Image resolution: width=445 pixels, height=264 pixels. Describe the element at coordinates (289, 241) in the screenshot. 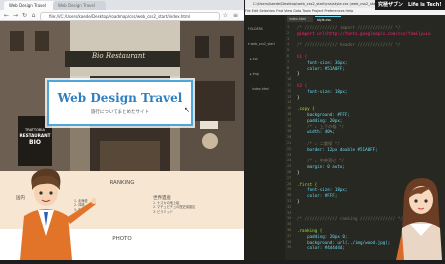

I see `line-number: 38` at that location.